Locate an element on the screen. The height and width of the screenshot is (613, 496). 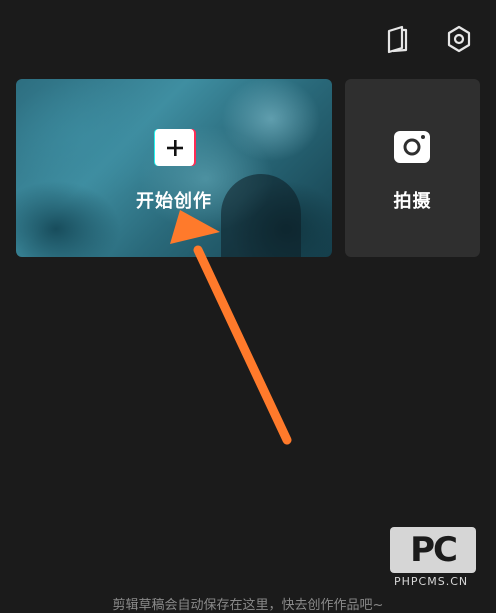
drafts-hint-text: 剪辑草稿会自动保存在这里，快去创作作品吧~ is located at coordinates (248, 605).